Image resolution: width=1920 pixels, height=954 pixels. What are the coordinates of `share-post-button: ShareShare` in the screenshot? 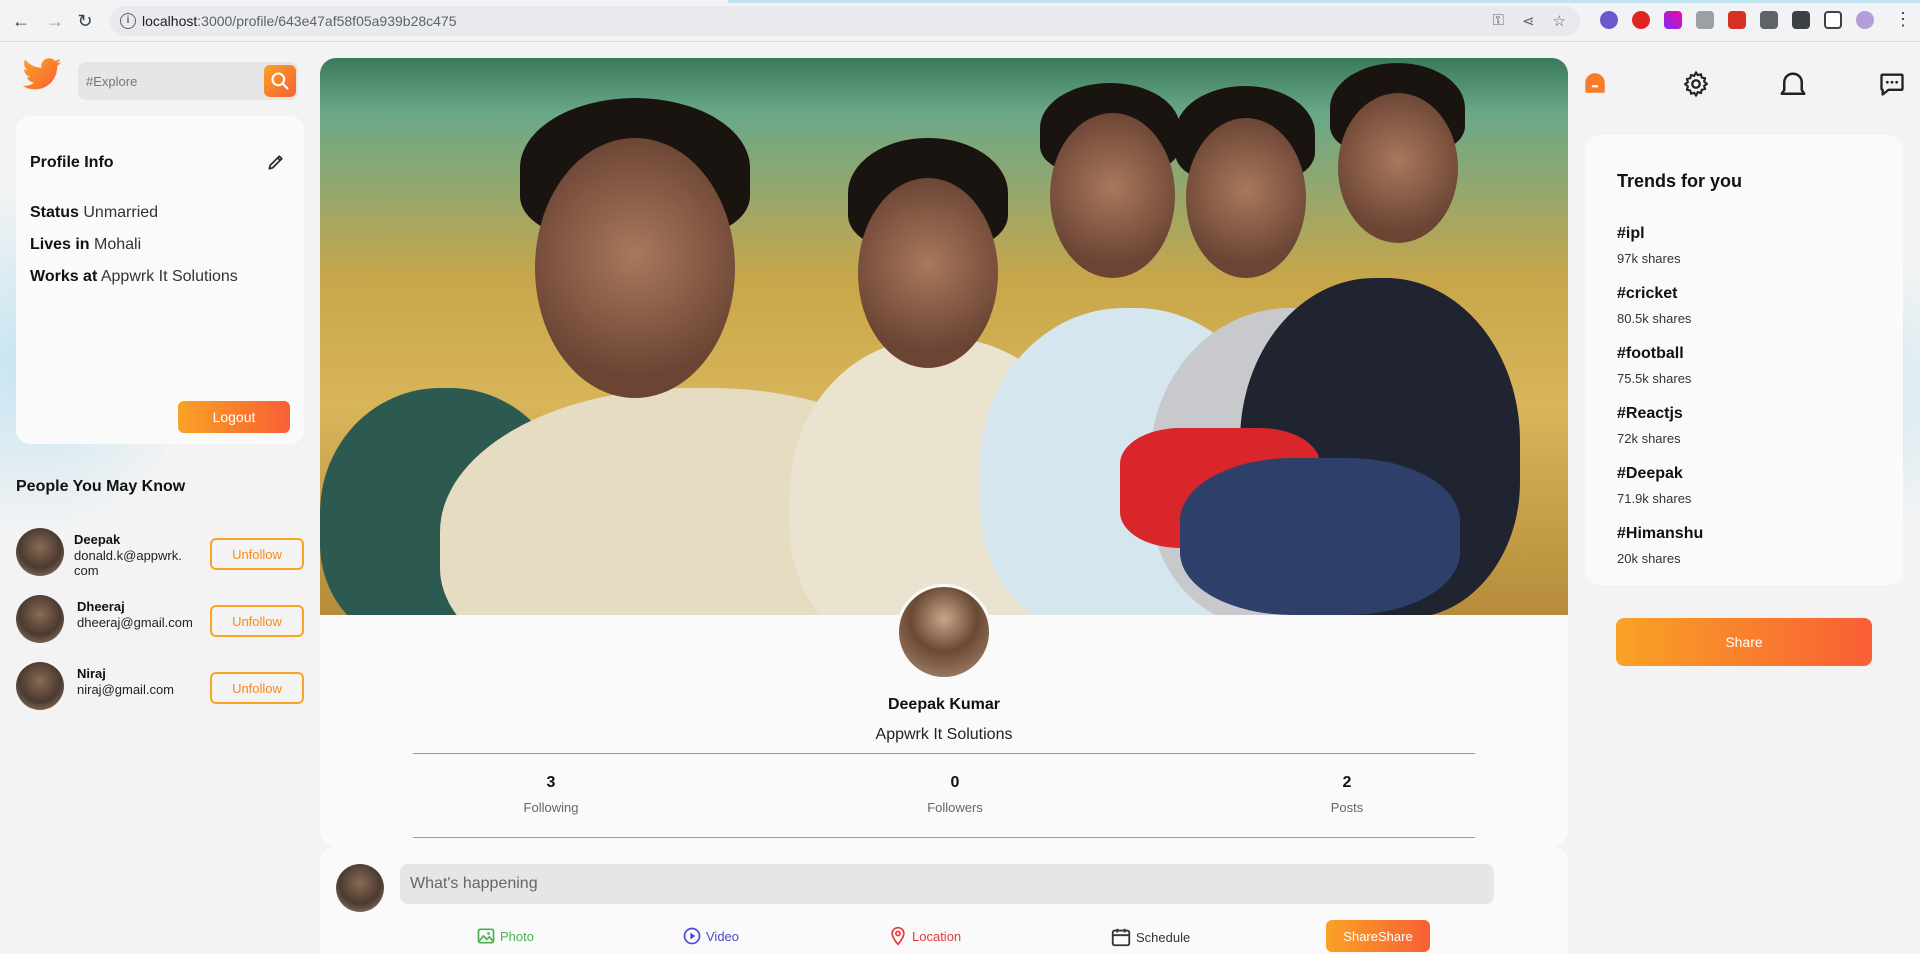 It's located at (1378, 936).